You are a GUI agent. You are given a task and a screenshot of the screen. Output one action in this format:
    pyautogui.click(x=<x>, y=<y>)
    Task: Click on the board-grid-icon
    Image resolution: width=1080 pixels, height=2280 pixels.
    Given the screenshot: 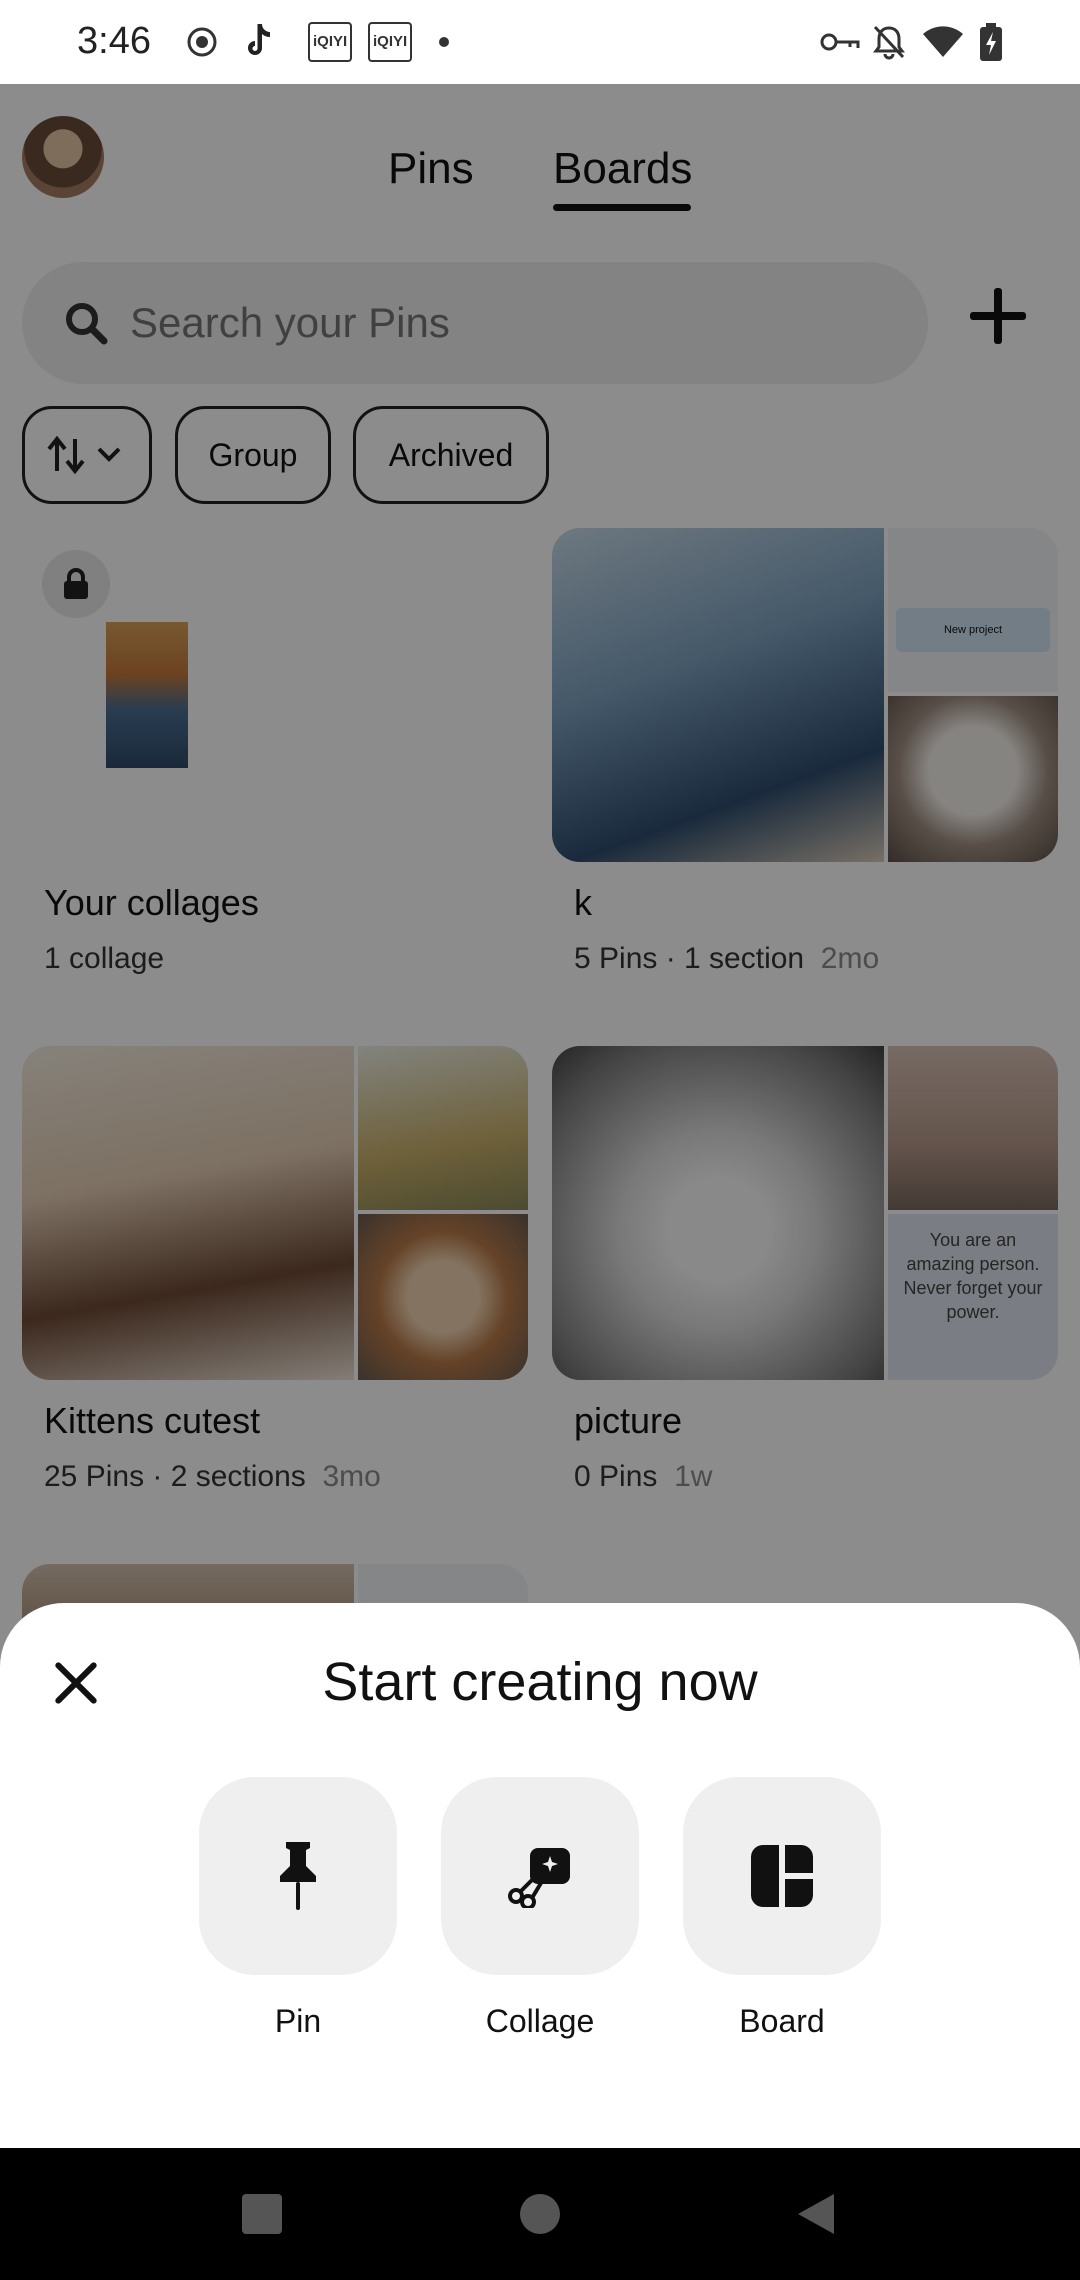 What is the action you would take?
    pyautogui.click(x=782, y=1876)
    